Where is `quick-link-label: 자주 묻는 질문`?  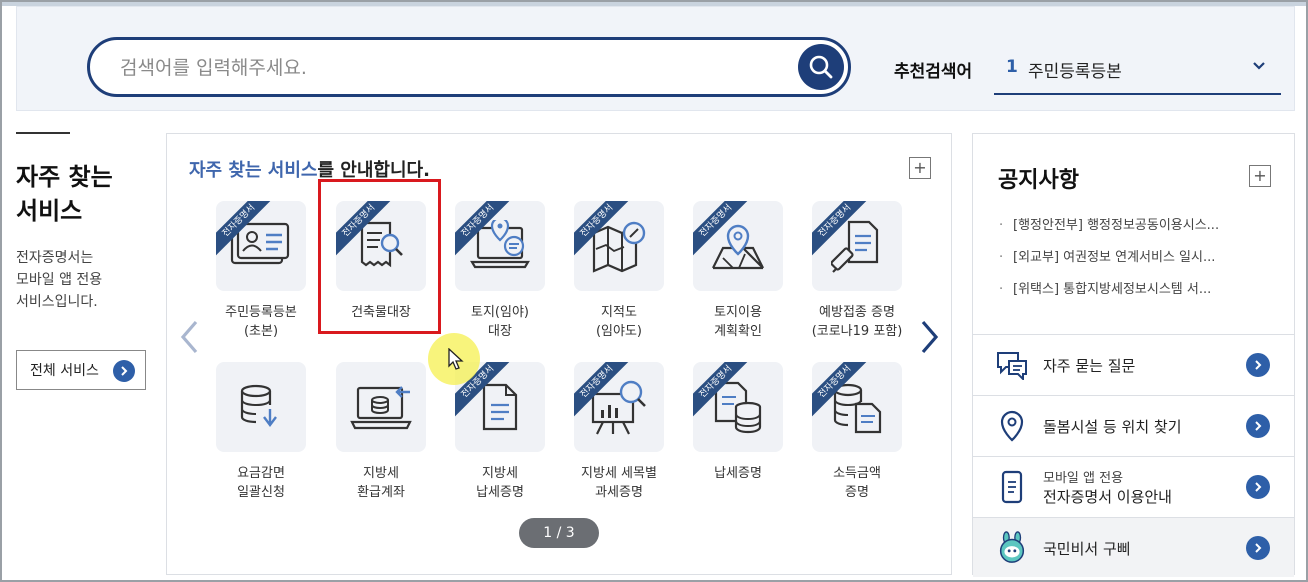
quick-link-label: 자주 묻는 질문 is located at coordinates (1089, 366).